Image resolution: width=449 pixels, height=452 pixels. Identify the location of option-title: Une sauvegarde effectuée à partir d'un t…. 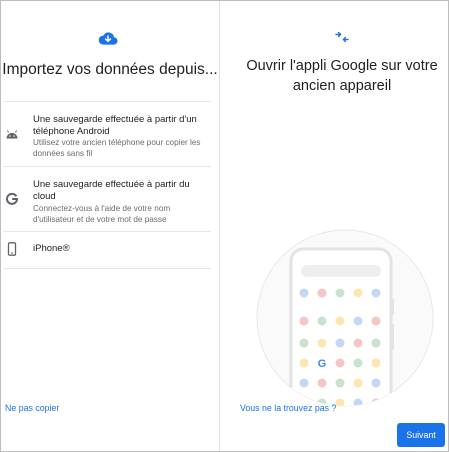
(115, 125).